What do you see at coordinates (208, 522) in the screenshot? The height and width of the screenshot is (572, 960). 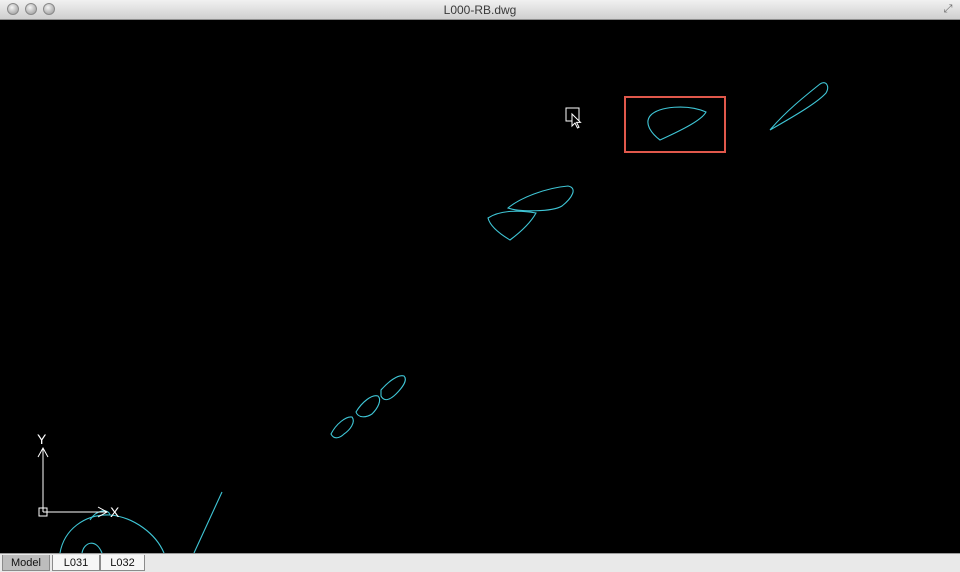 I see `contour-line` at bounding box center [208, 522].